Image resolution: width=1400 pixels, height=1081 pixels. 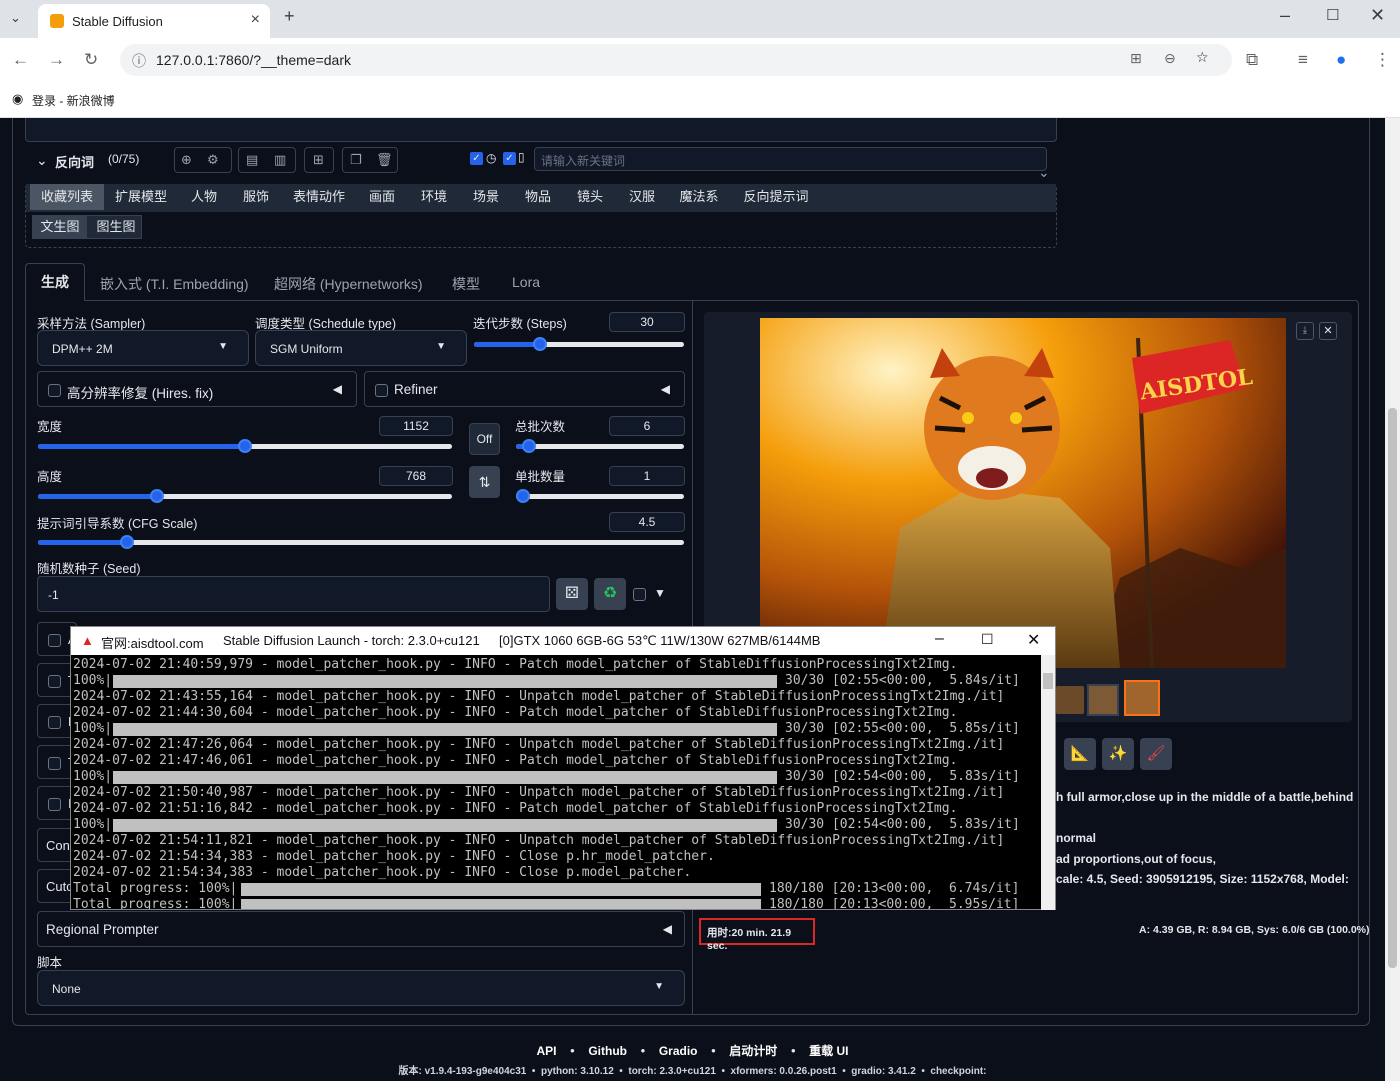 What do you see at coordinates (610, 594) in the screenshot?
I see `reuse-seed-recycle-icon: ♻` at bounding box center [610, 594].